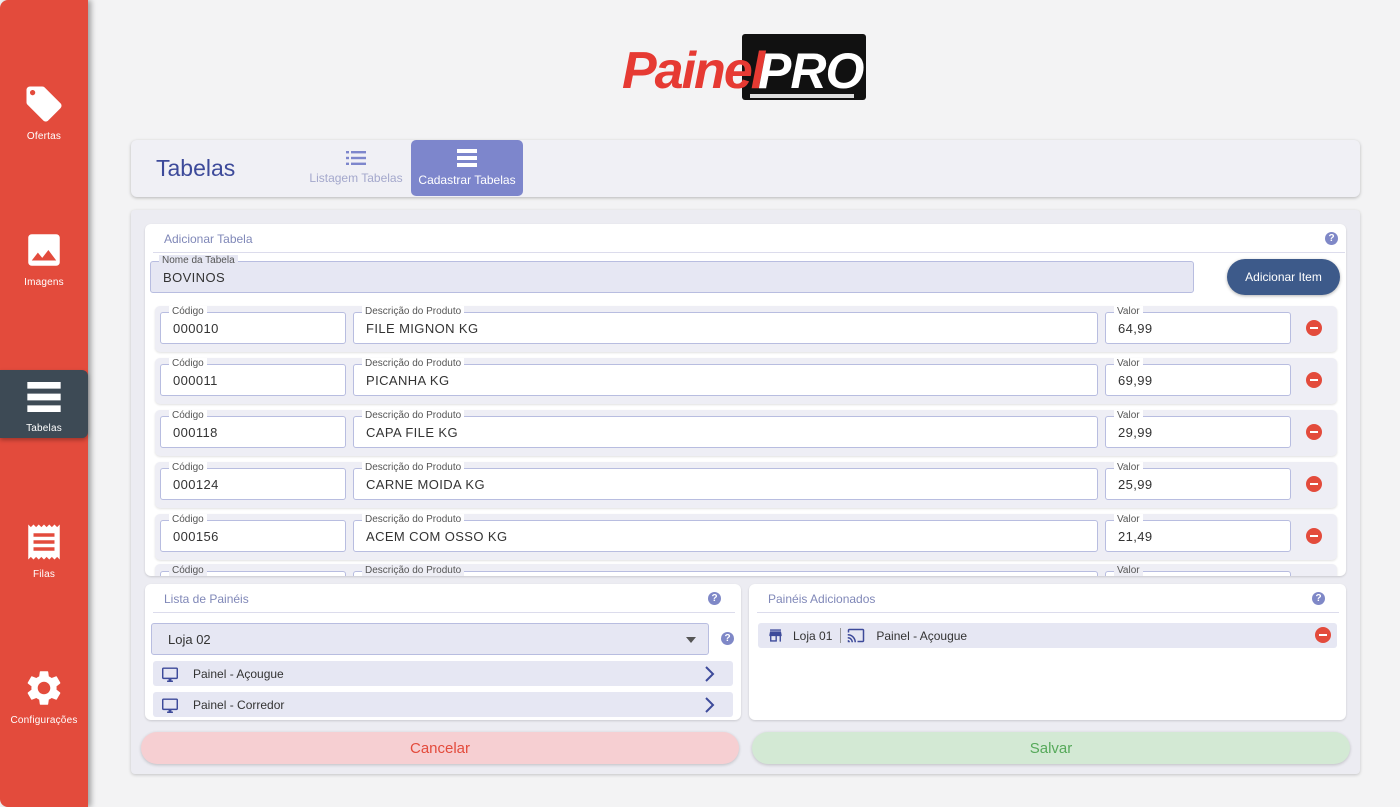  Describe the element at coordinates (44, 104) in the screenshot. I see `tag-icon` at that location.